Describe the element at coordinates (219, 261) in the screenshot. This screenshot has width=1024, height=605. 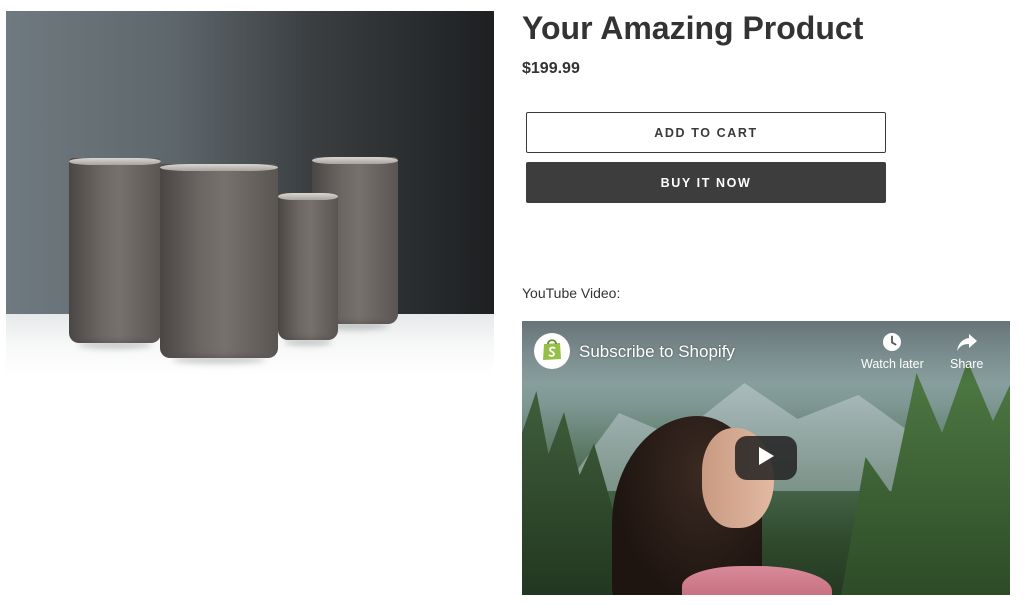
I see `vase-front-center` at that location.